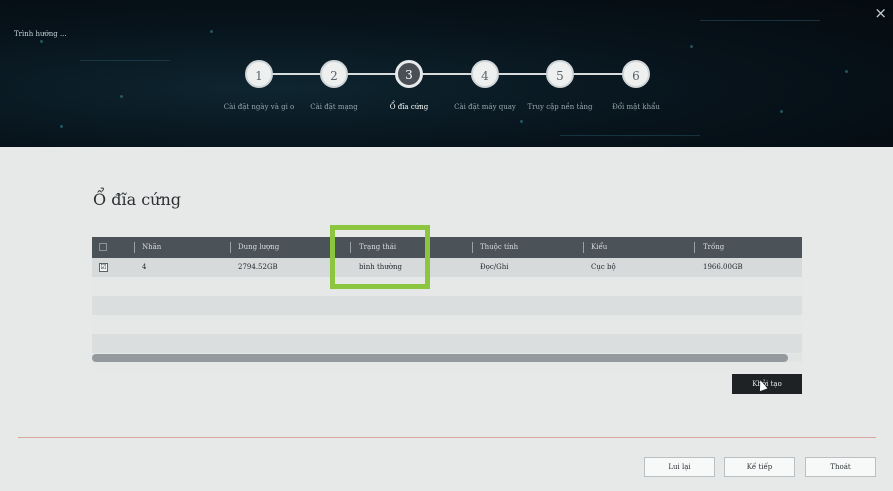 The image size is (893, 491). Describe the element at coordinates (840, 467) in the screenshot. I see `exit-button: Thoát` at that location.